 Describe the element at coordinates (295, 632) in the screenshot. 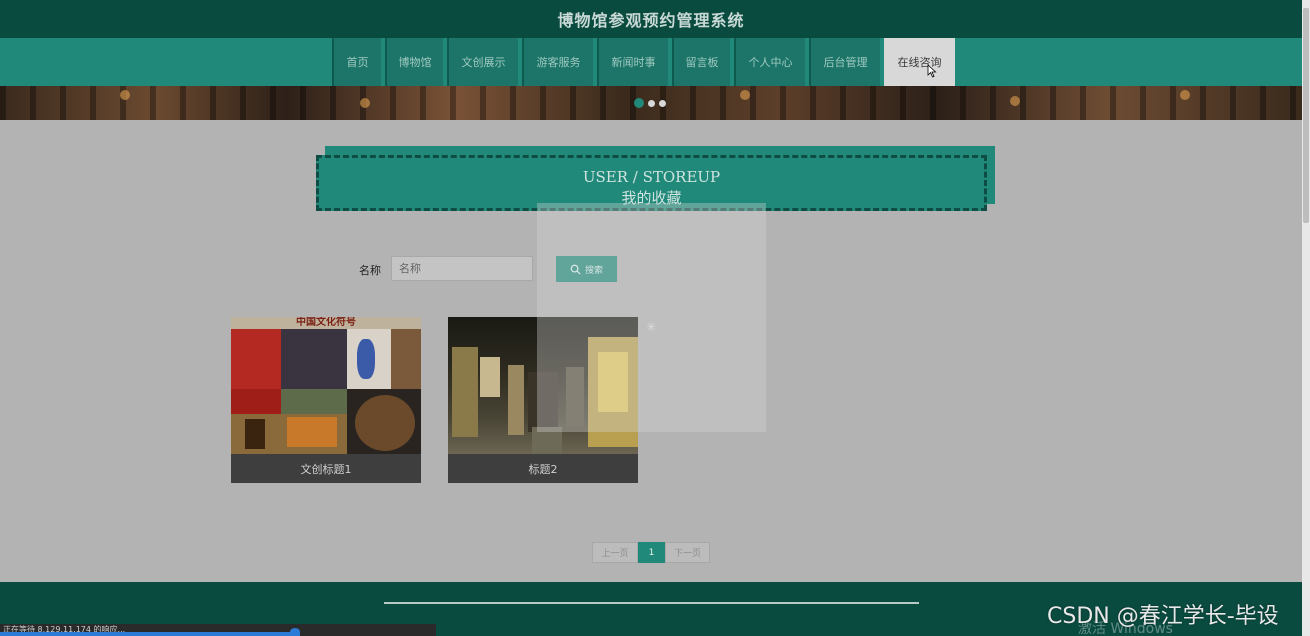

I see `loading-progress-knob` at that location.